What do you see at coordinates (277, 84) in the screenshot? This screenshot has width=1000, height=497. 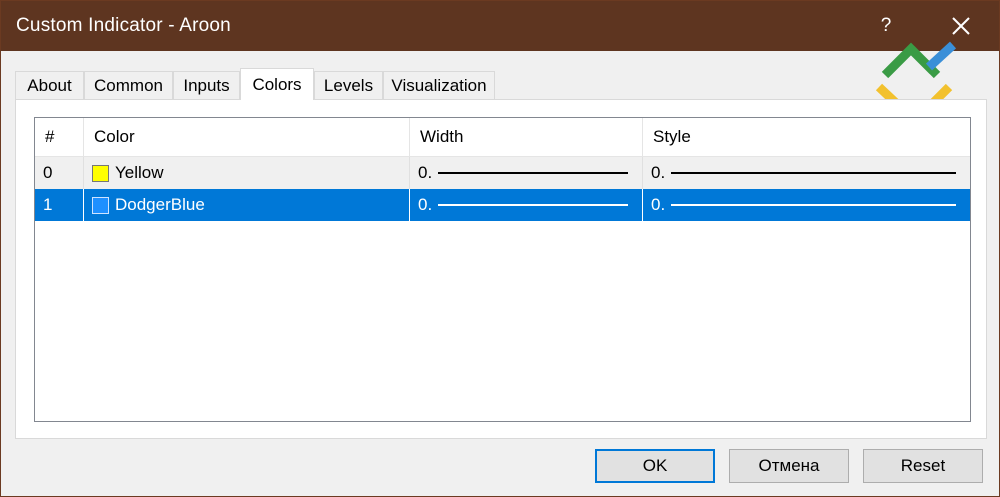 I see `tab-colors: Colors` at bounding box center [277, 84].